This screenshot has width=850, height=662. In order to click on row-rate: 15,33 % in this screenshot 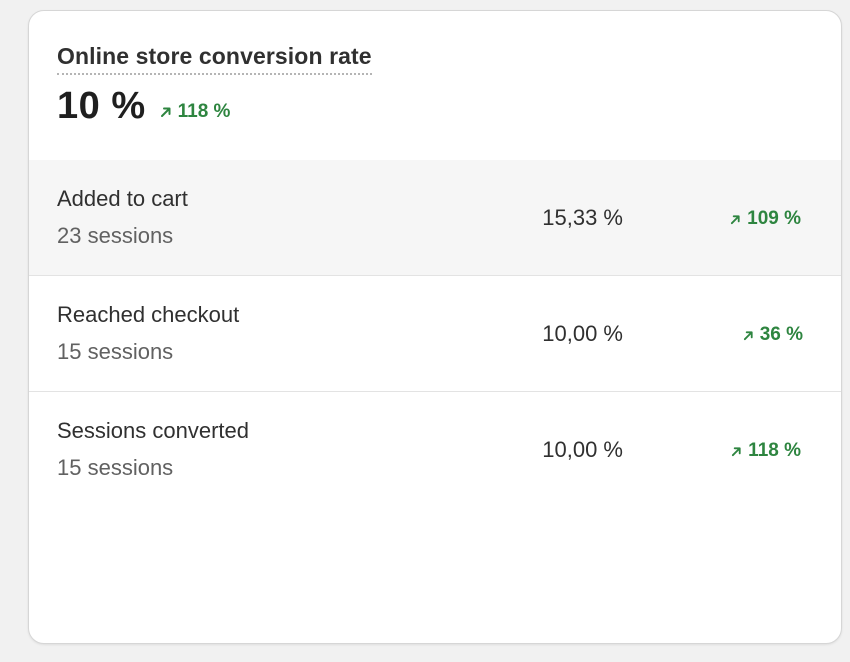, I will do `click(582, 217)`.